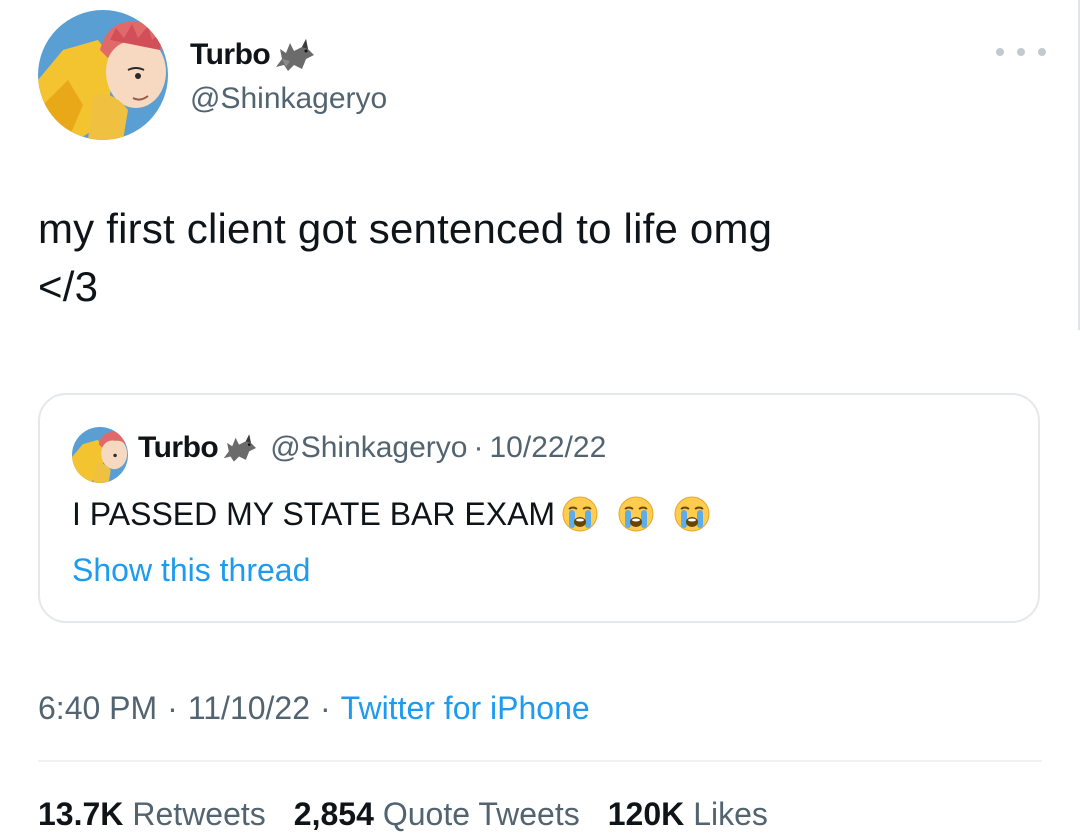  Describe the element at coordinates (688, 814) in the screenshot. I see `likes-stat: 120K Likes` at that location.